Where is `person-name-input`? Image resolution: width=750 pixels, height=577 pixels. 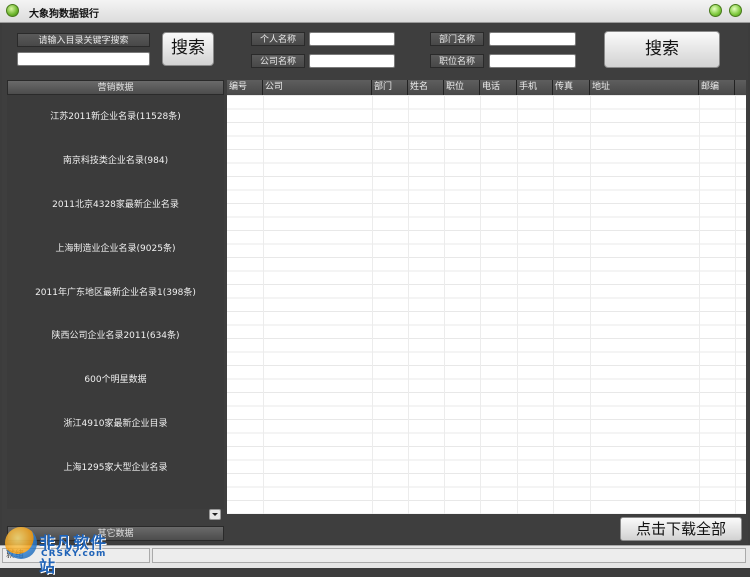
person-name-input is located at coordinates (352, 39).